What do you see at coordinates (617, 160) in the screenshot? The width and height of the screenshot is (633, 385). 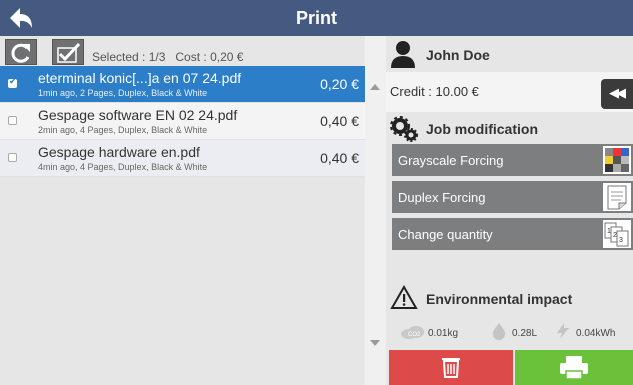 I see `color-palette-icon` at bounding box center [617, 160].